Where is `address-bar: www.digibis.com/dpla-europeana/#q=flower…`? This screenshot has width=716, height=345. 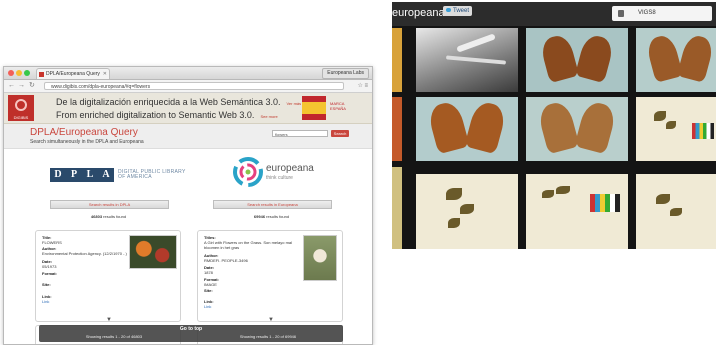 address-bar: www.digibis.com/dpla-europeana/#q=flower… is located at coordinates (194, 86).